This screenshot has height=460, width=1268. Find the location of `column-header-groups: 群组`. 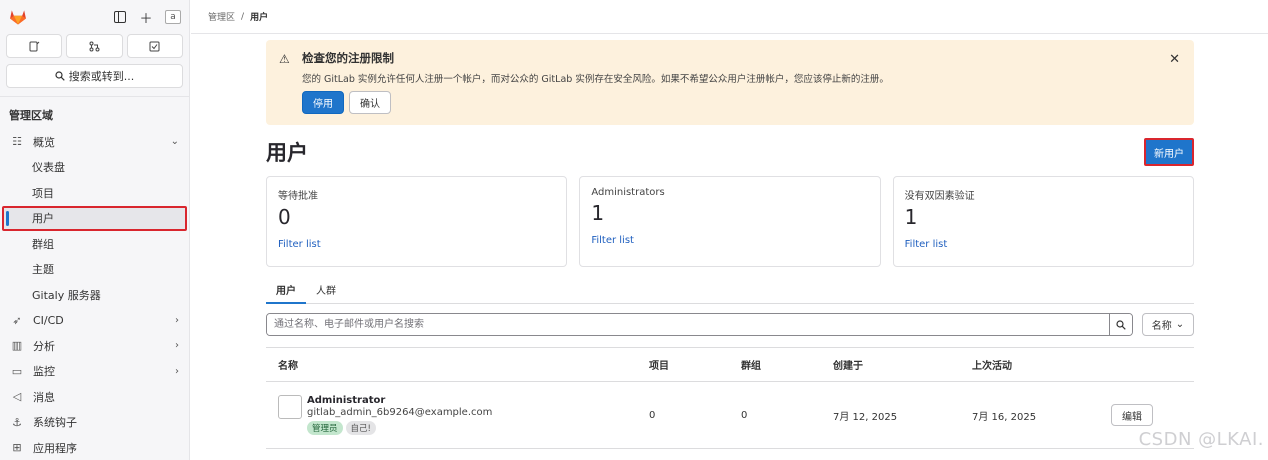

column-header-groups: 群组 is located at coordinates (775, 364).